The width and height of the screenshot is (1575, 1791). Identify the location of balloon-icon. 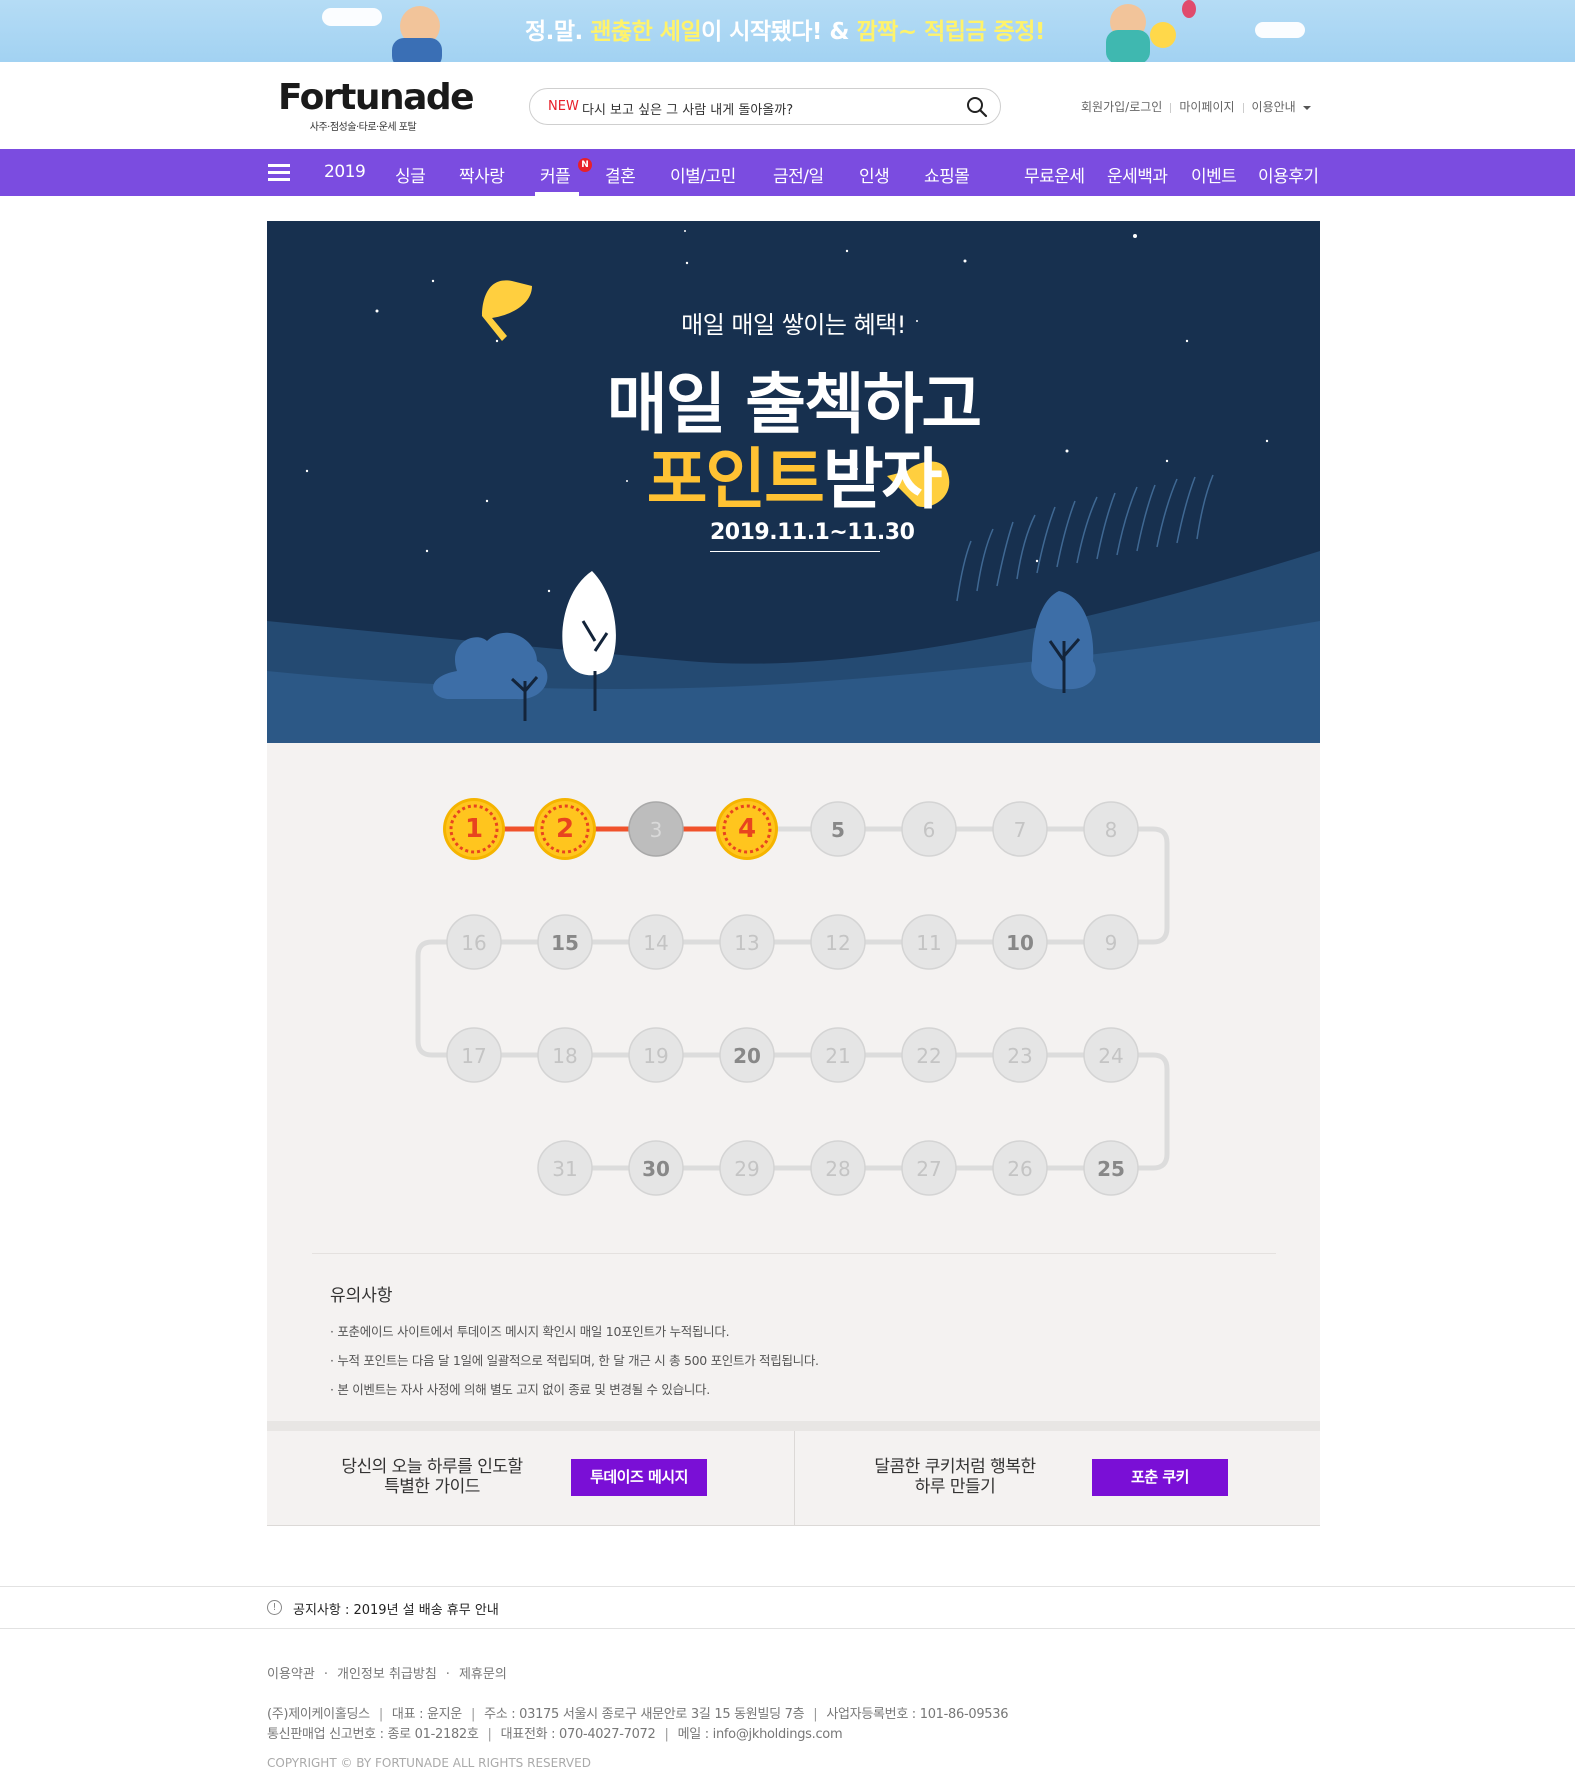
(1189, 9).